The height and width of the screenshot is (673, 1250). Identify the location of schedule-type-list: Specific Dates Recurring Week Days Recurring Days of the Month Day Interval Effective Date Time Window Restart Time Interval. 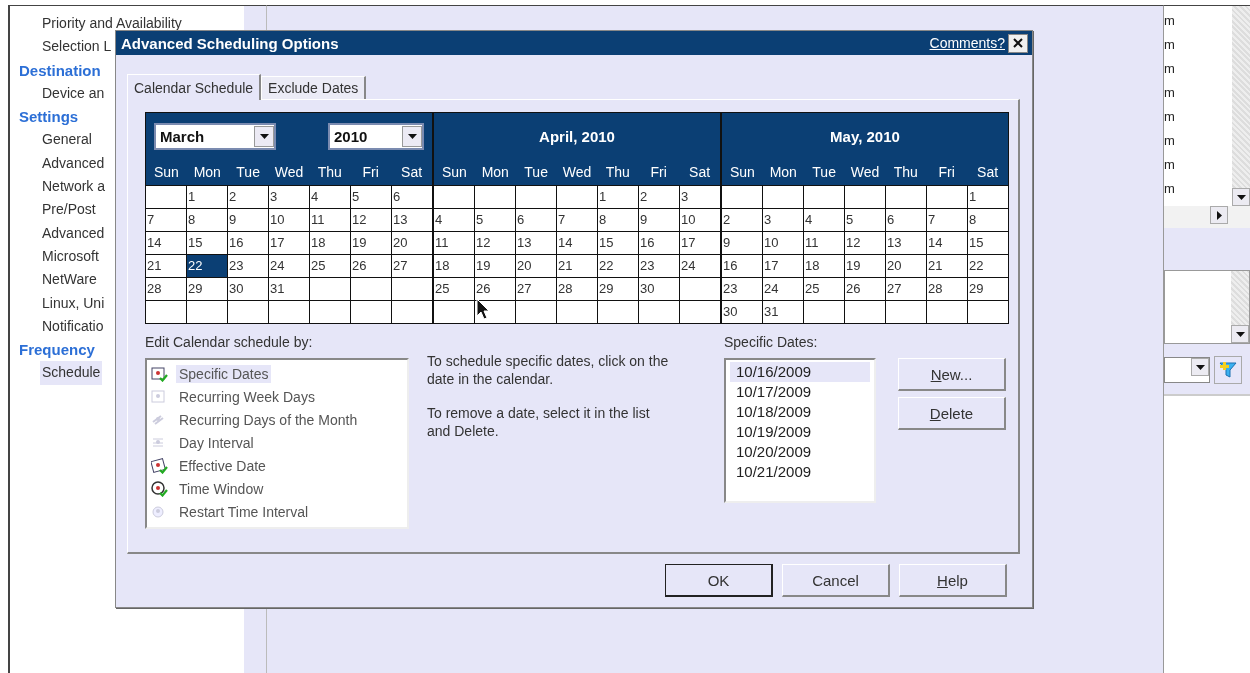
(277, 443).